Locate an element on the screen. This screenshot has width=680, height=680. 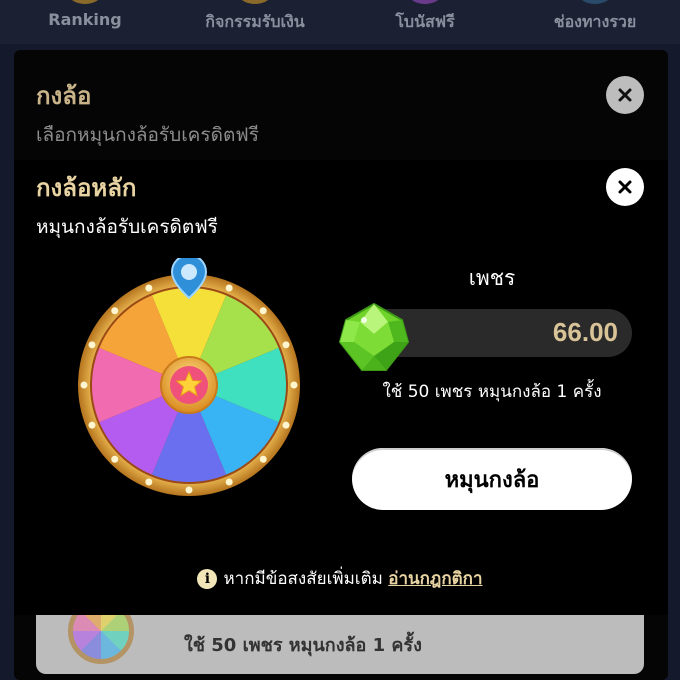
nav-item-label: Ranking is located at coordinates (85, 19).